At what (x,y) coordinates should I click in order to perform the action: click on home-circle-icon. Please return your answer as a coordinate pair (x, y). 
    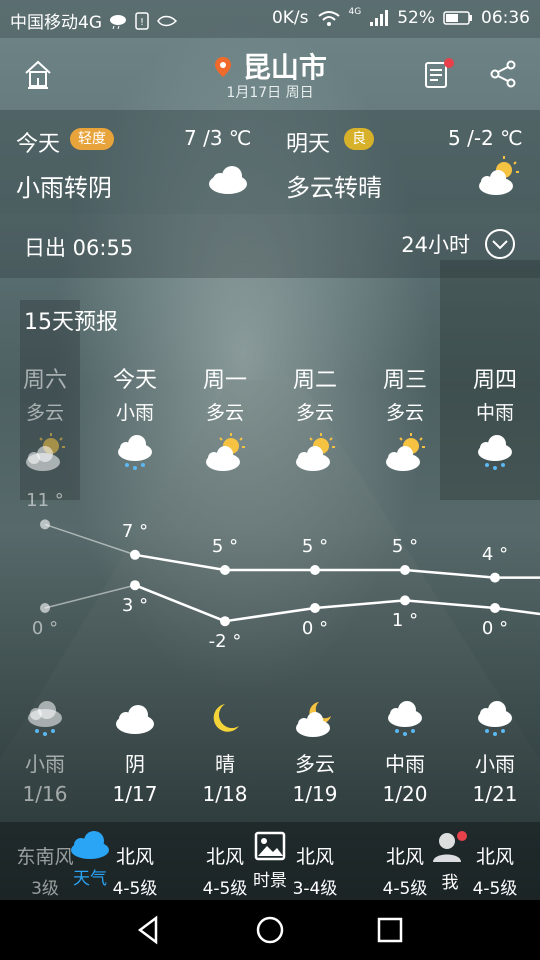
    Looking at the image, I should click on (270, 930).